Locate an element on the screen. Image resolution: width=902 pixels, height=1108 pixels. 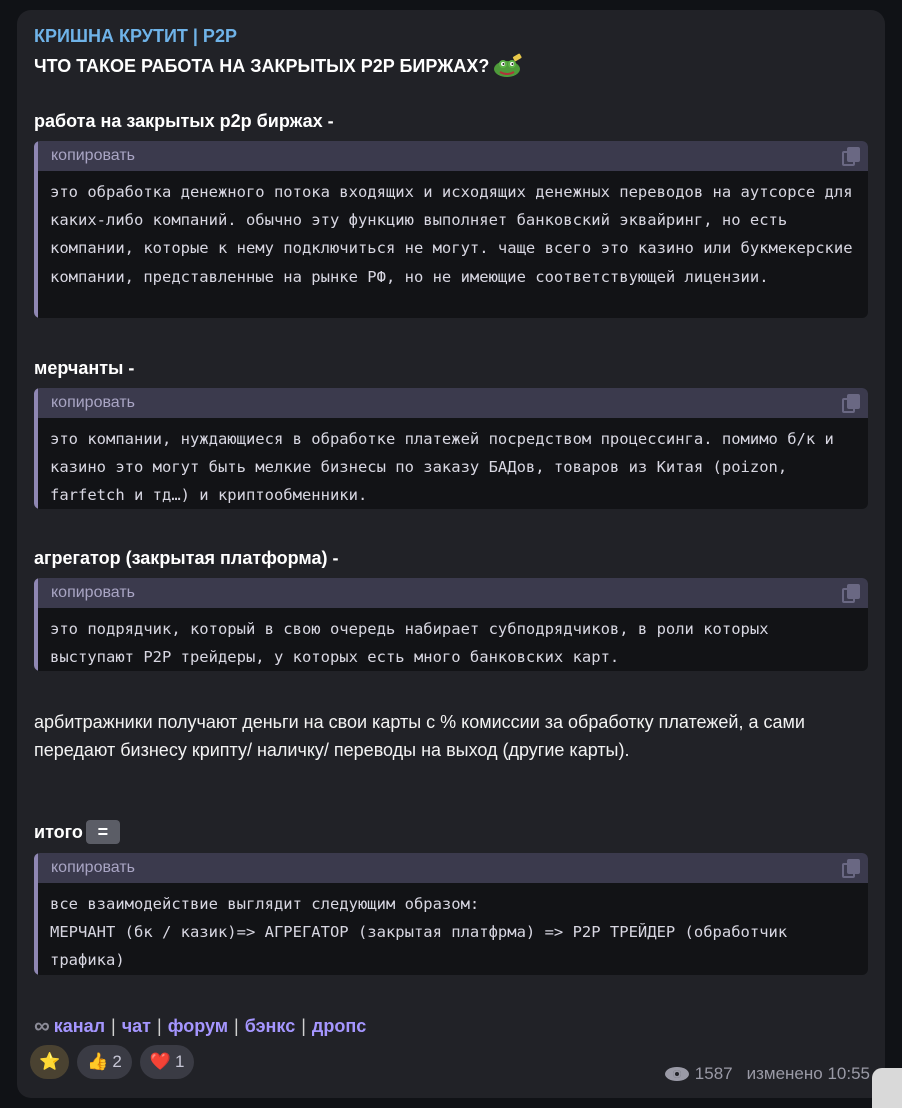
reaction-count: 1 is located at coordinates (179, 1061).